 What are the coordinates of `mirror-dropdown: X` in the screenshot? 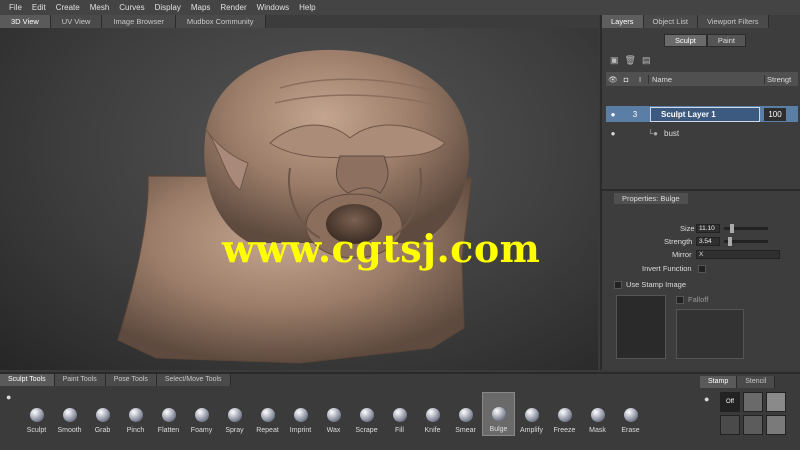 It's located at (738, 254).